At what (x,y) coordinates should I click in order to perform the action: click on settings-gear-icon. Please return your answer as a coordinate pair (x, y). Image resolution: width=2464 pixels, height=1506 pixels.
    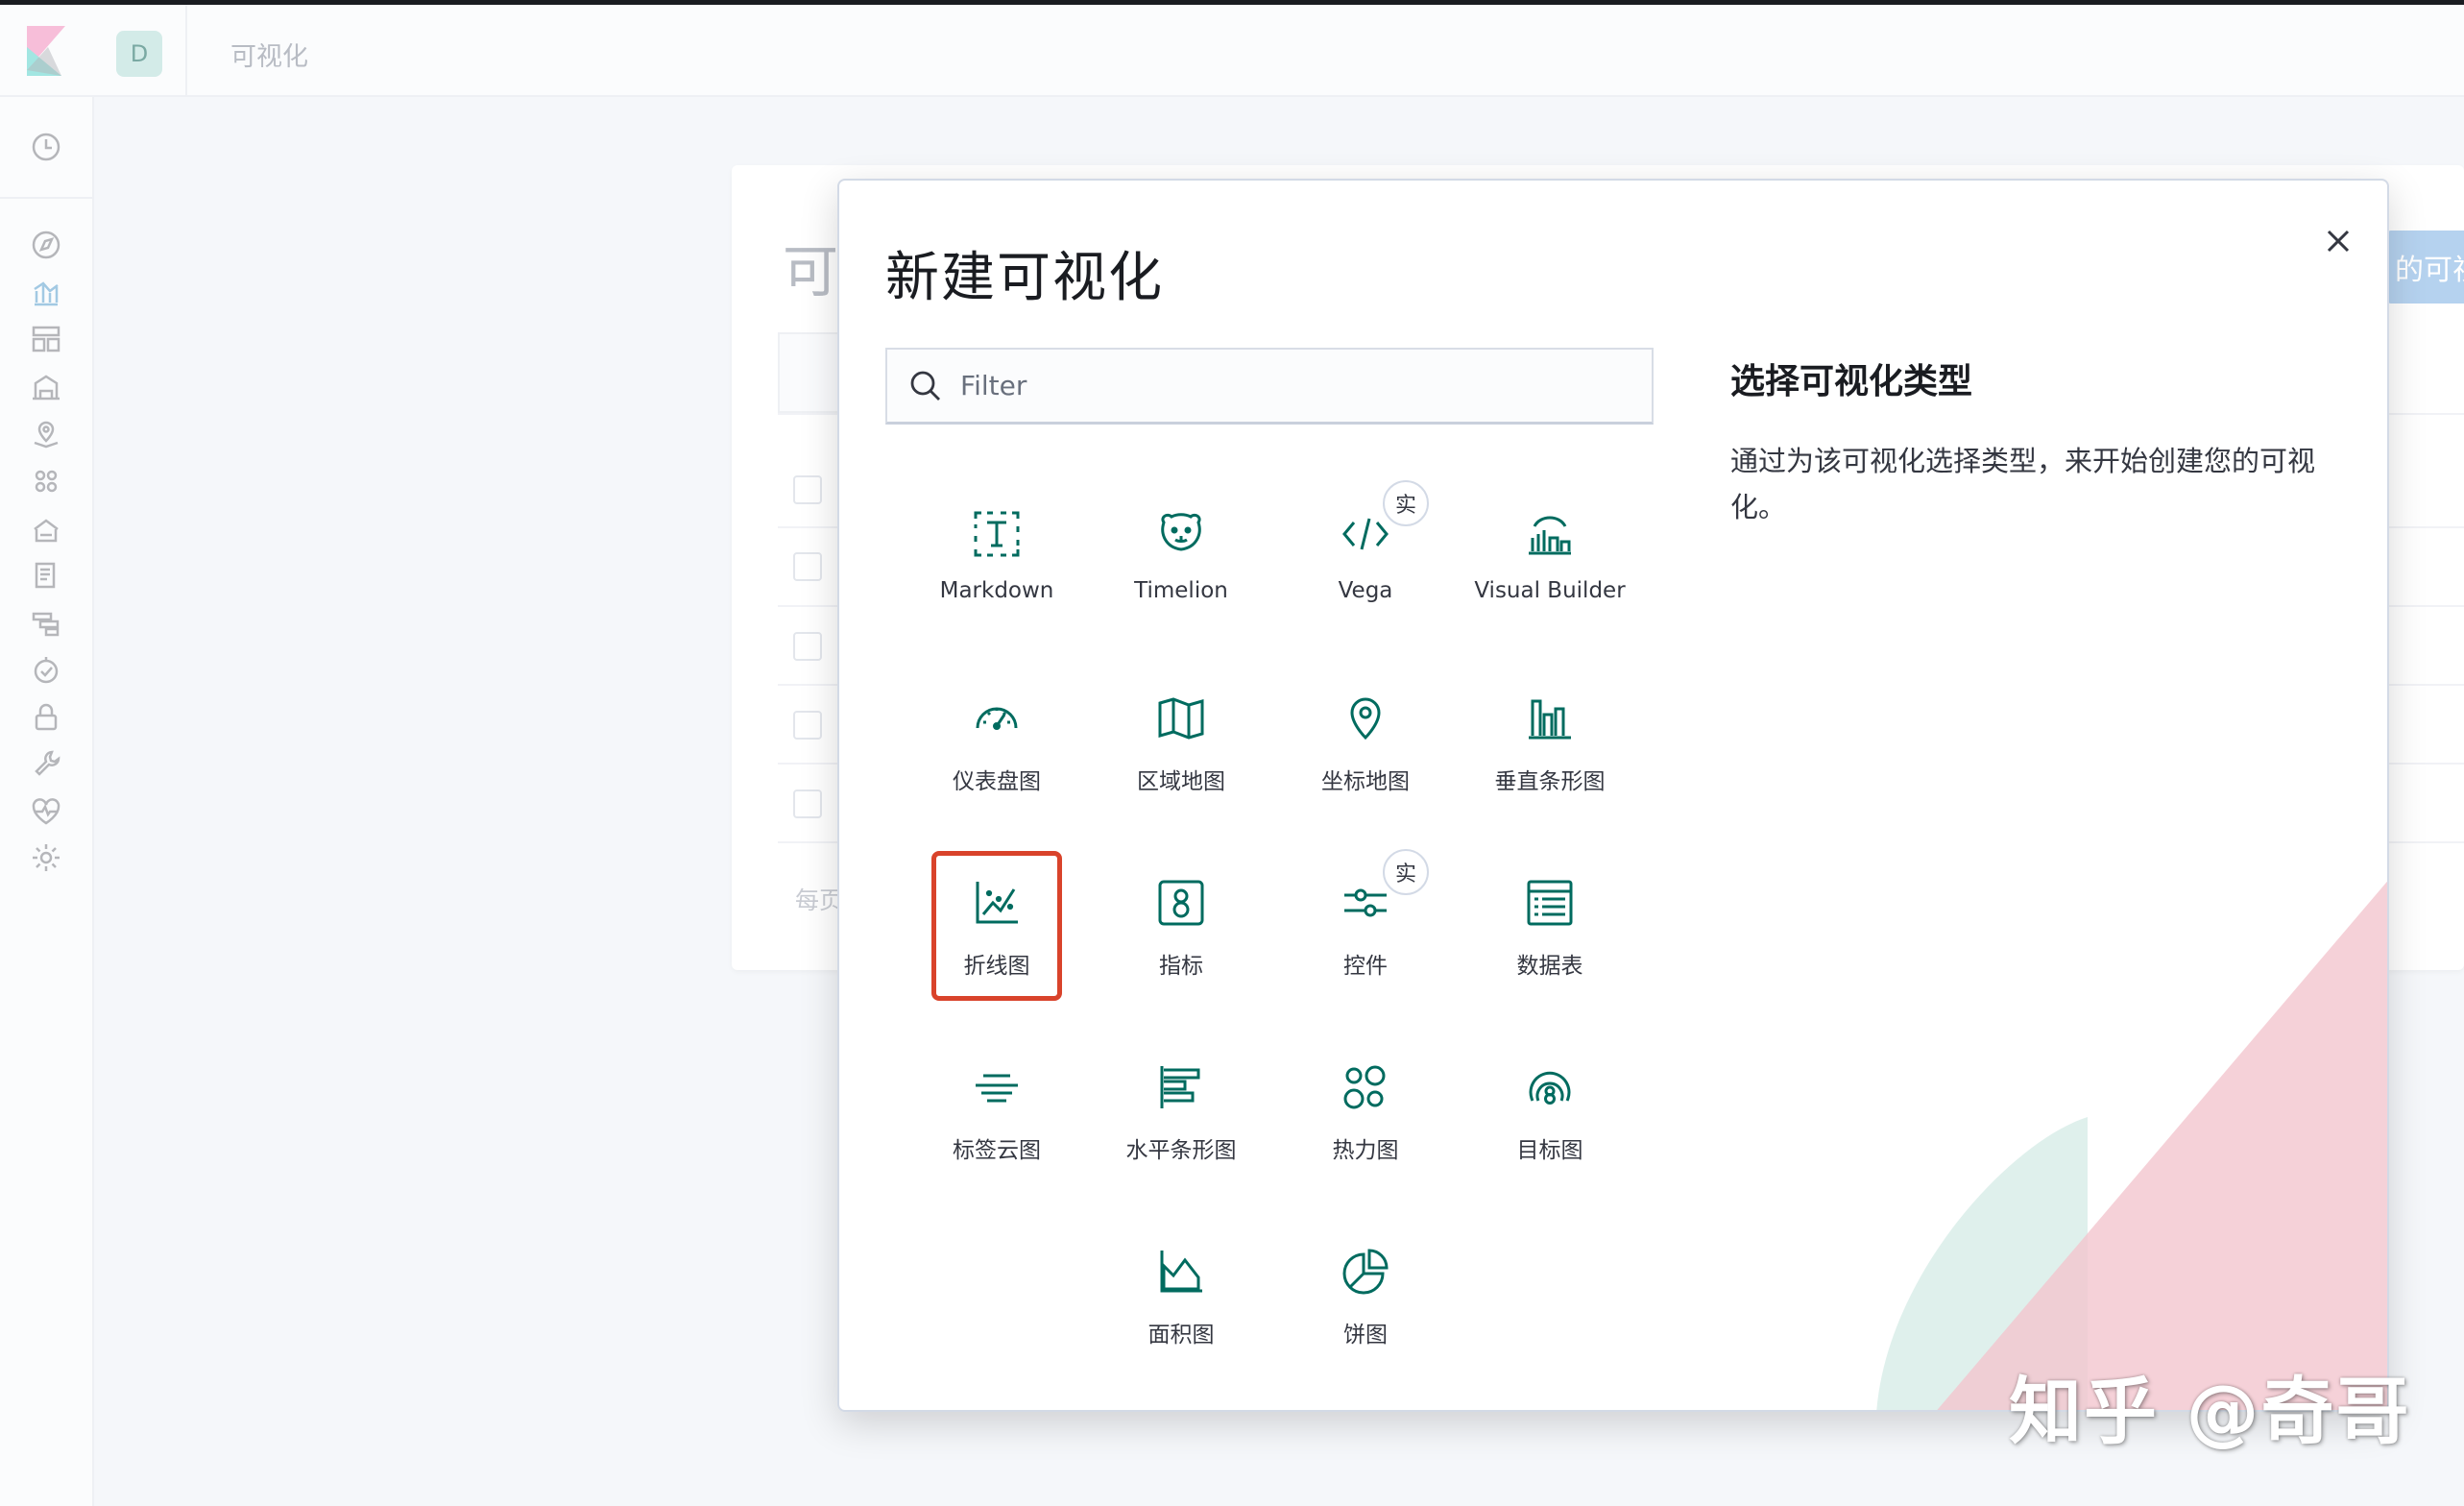
    Looking at the image, I should click on (46, 857).